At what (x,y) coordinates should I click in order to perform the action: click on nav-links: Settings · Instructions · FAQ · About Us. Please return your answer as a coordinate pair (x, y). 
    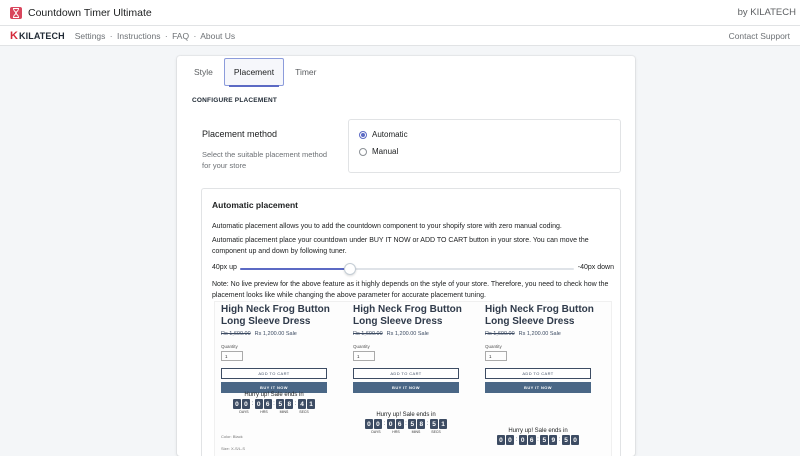
    Looking at the image, I should click on (156, 36).